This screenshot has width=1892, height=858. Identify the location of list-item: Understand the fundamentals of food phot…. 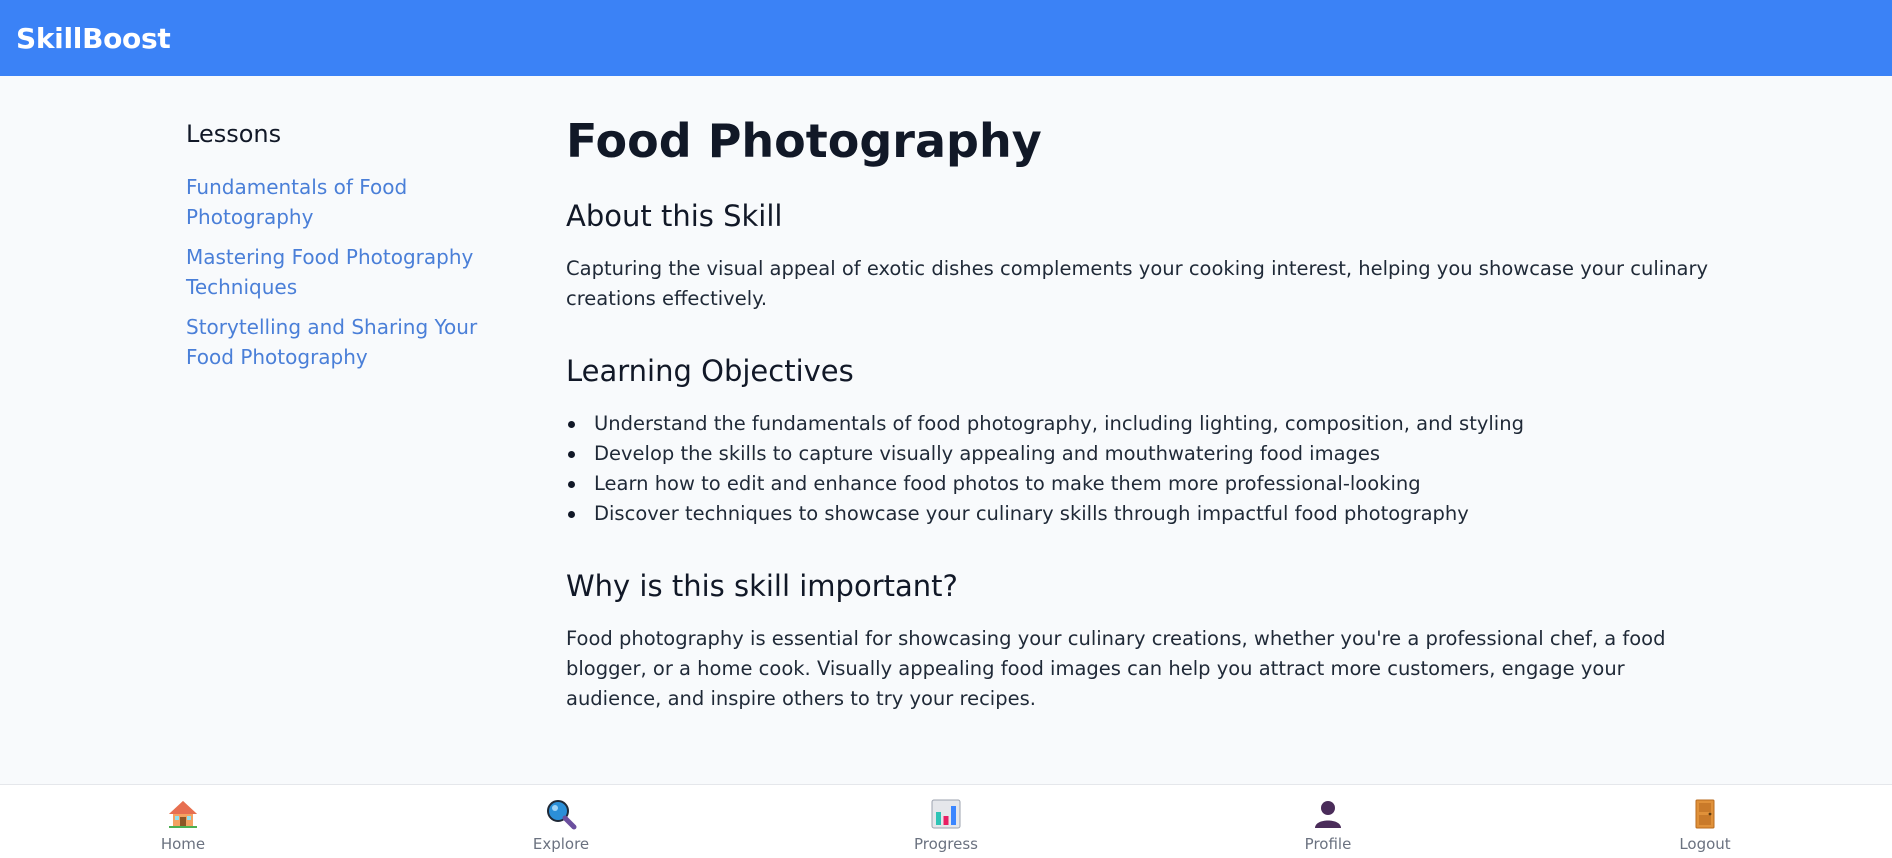
(1141, 424).